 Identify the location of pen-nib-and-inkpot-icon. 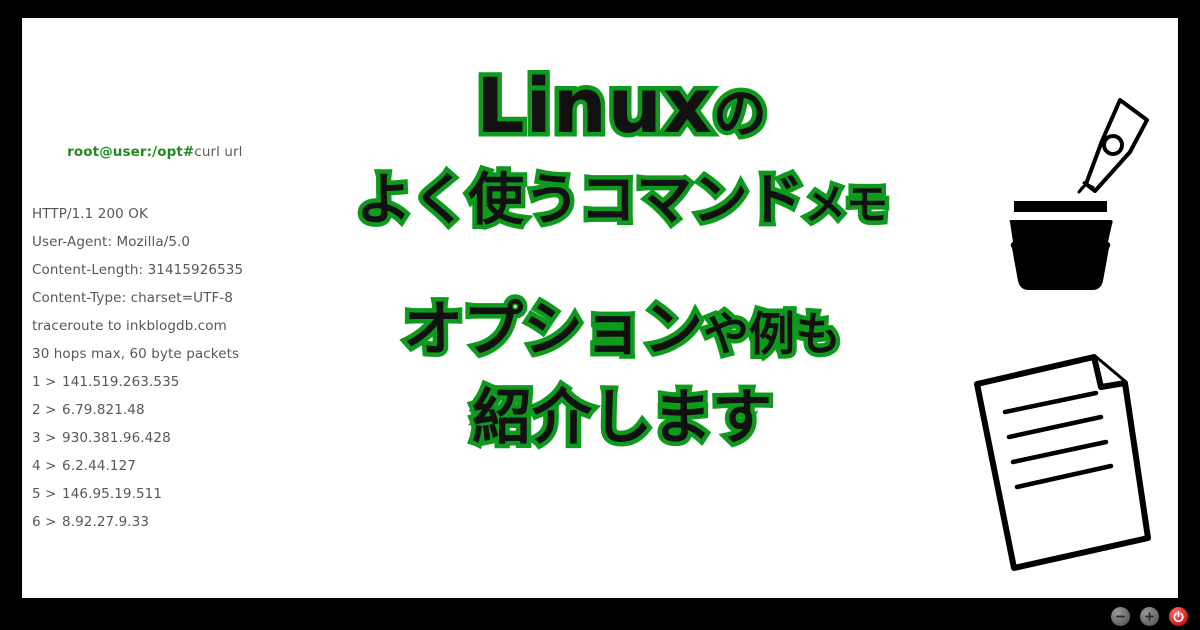
(1079, 194).